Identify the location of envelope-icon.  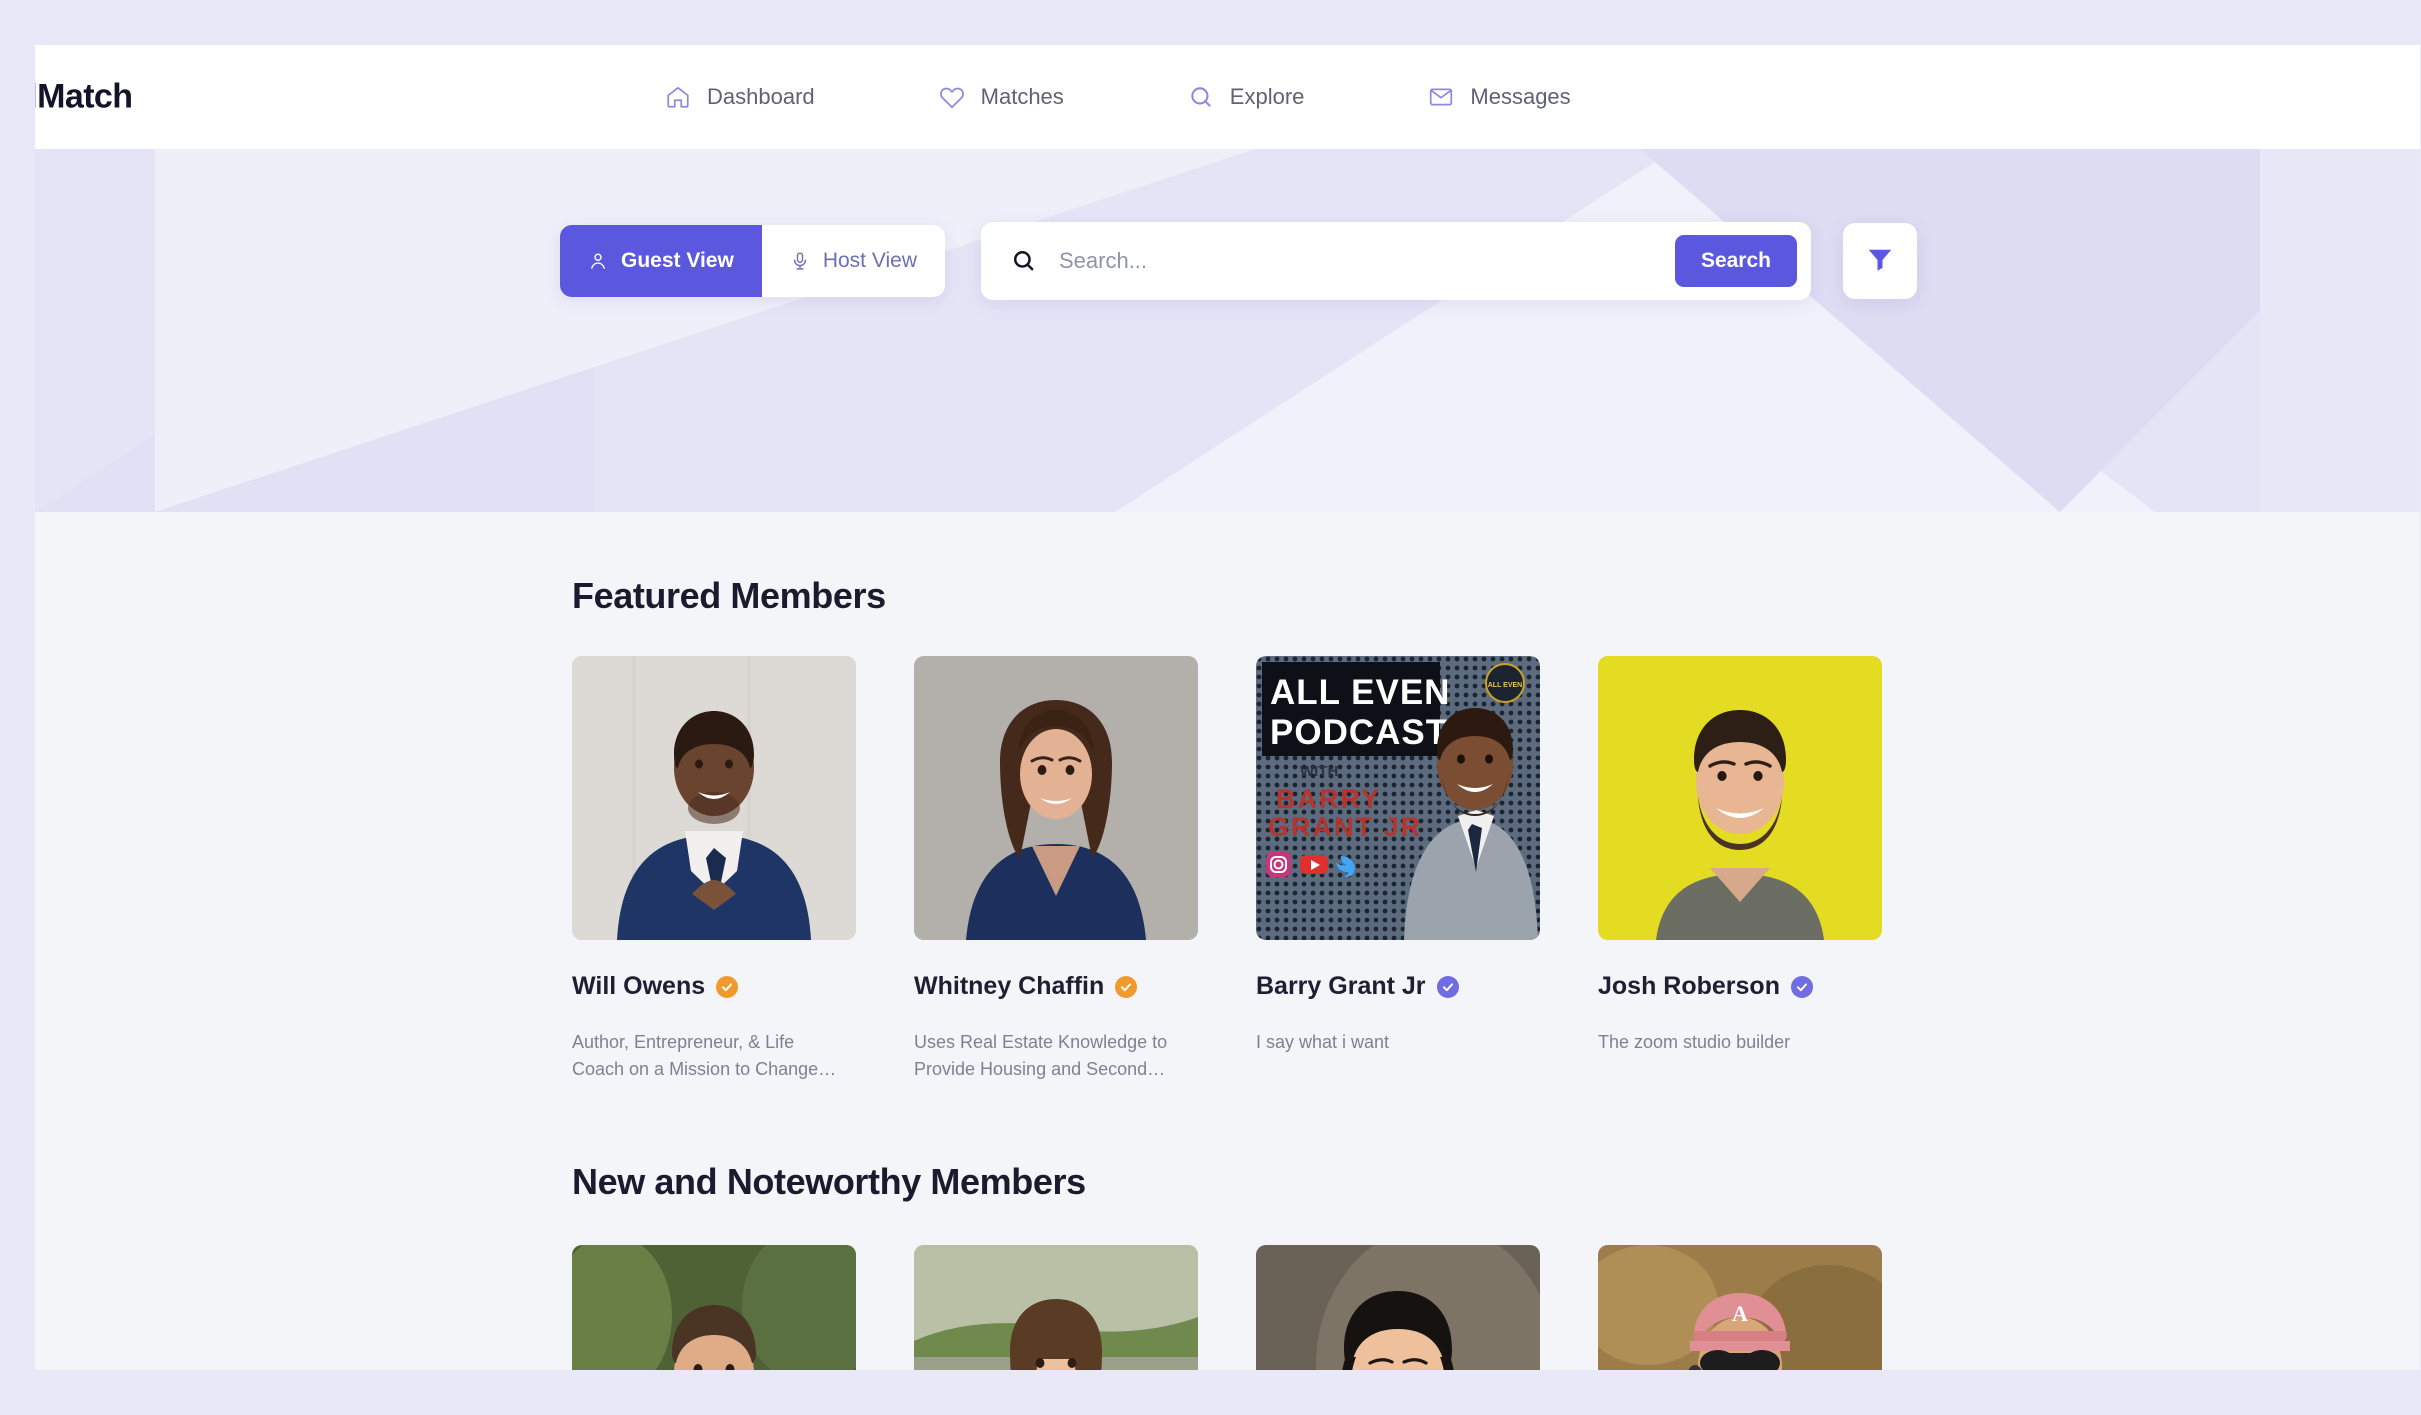
(1441, 97).